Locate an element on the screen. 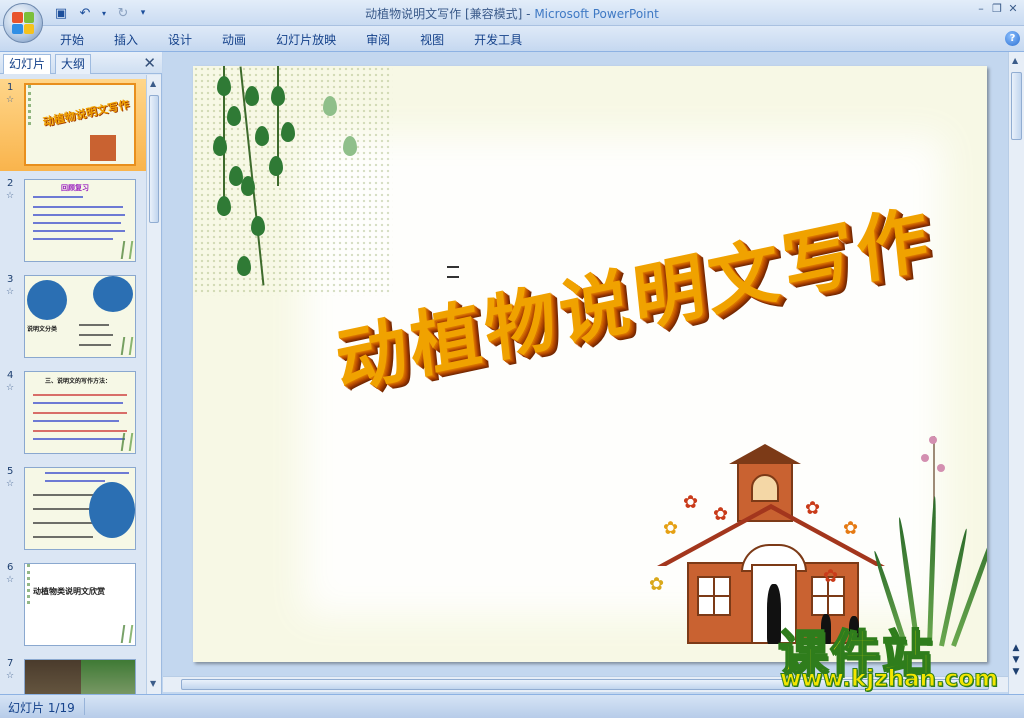 This screenshot has height=718, width=1024. slide-thumbnail-7: 7 ☆ is located at coordinates (73, 674).